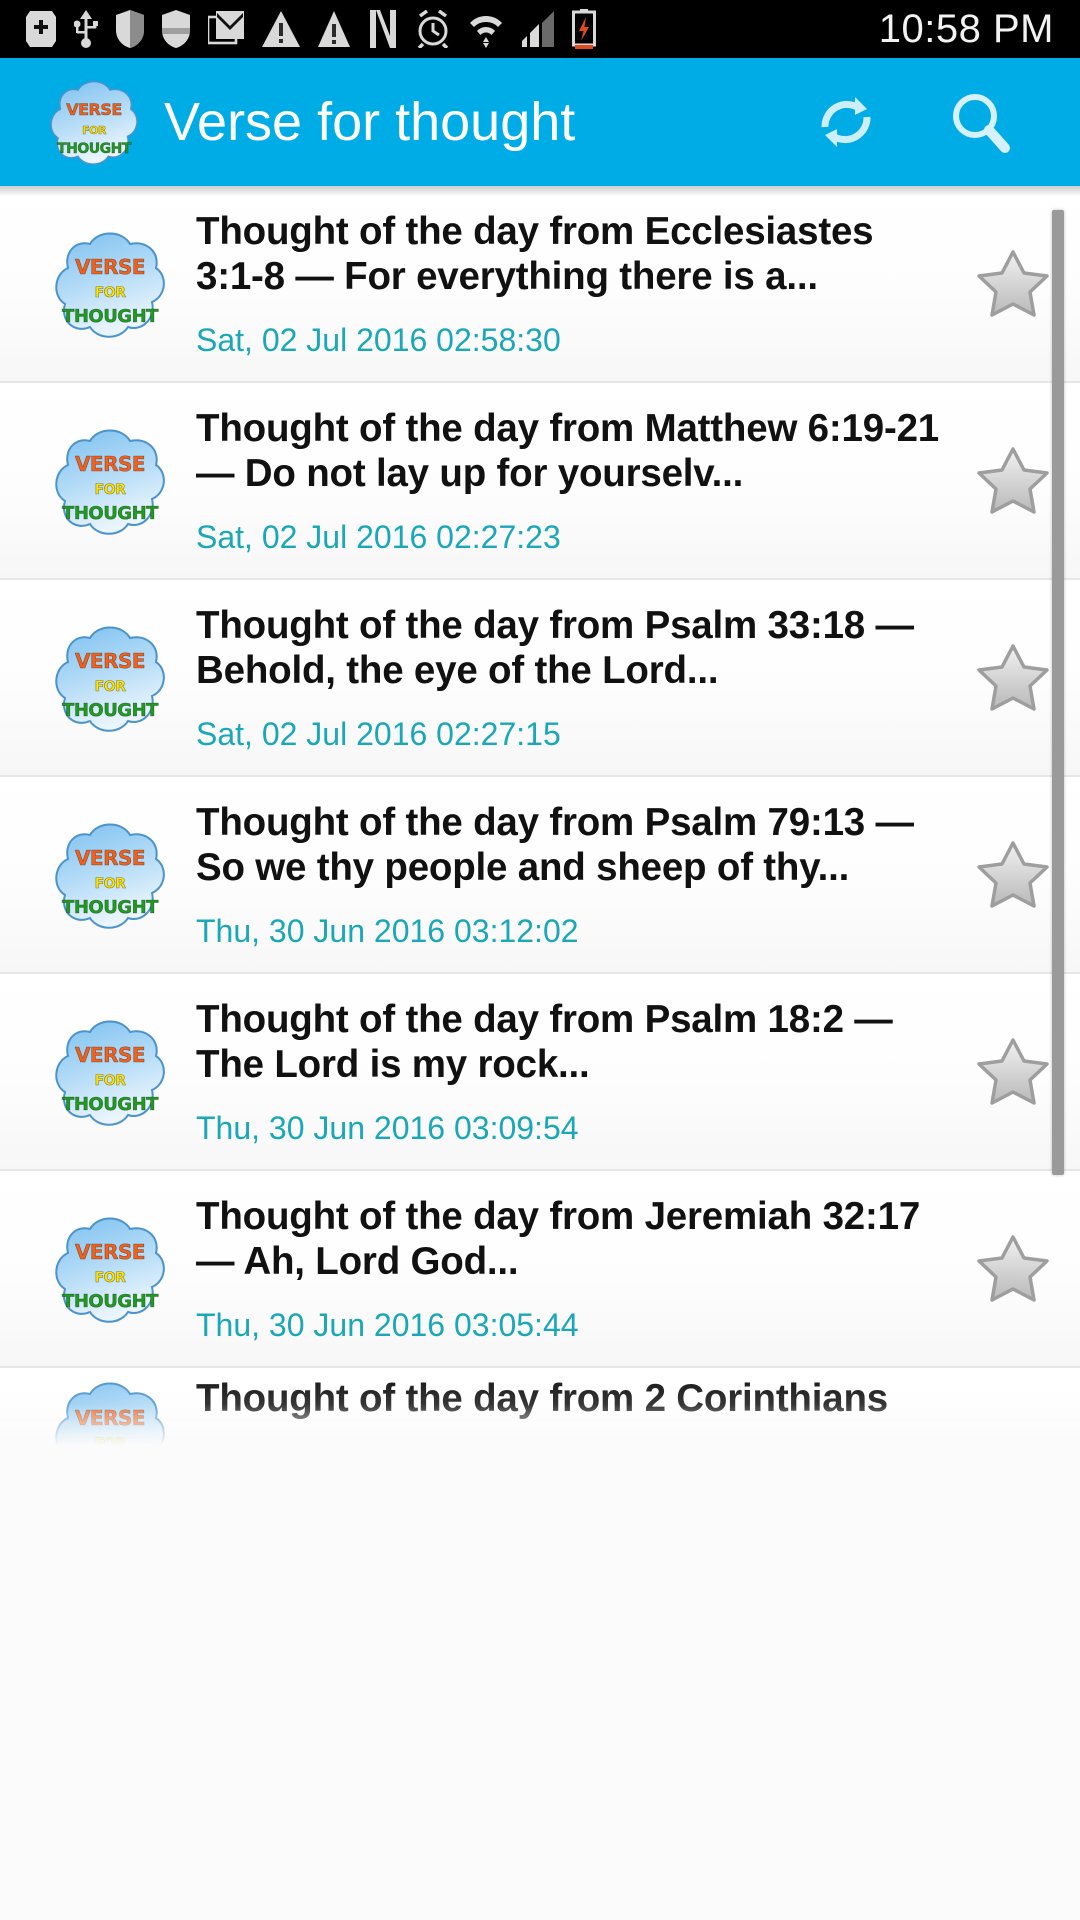 The height and width of the screenshot is (1920, 1080). What do you see at coordinates (41, 29) in the screenshot?
I see `app-plus-icon` at bounding box center [41, 29].